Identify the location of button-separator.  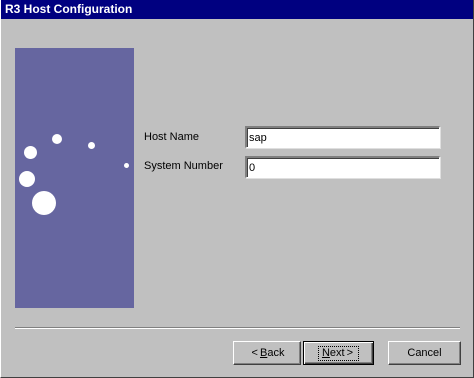
(237, 328).